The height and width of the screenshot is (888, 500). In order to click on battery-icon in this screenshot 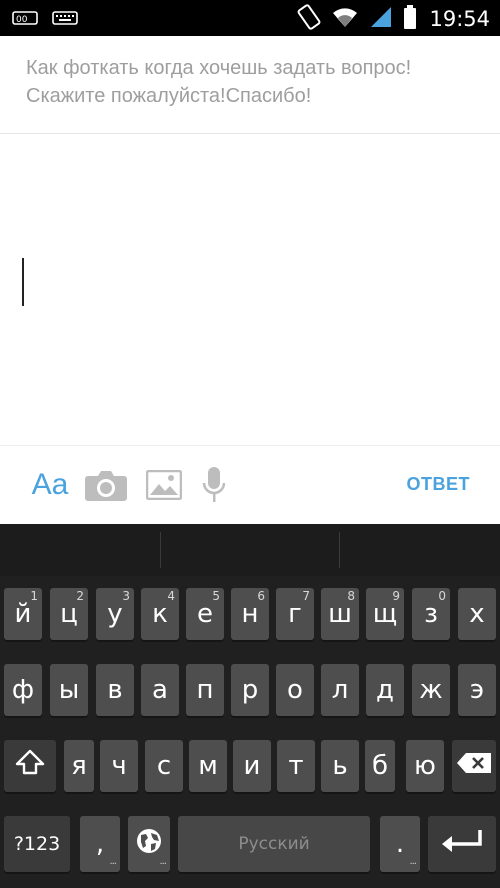, I will do `click(410, 19)`.